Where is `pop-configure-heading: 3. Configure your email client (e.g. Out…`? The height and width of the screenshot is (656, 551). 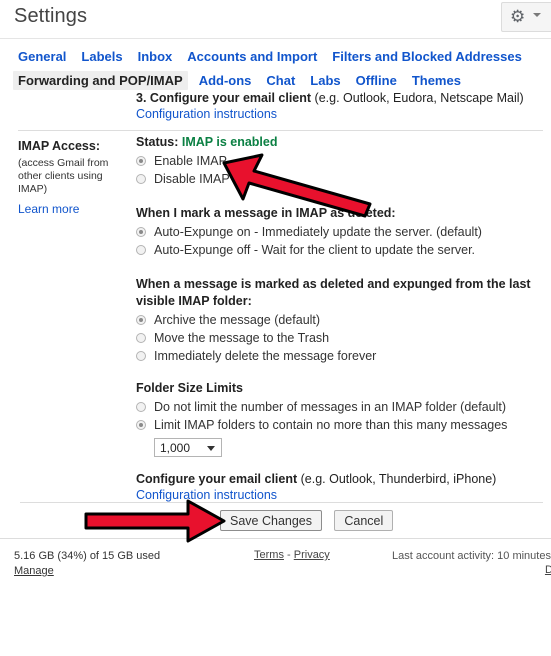
pop-configure-heading: 3. Configure your email client (e.g. Out… is located at coordinates (330, 98).